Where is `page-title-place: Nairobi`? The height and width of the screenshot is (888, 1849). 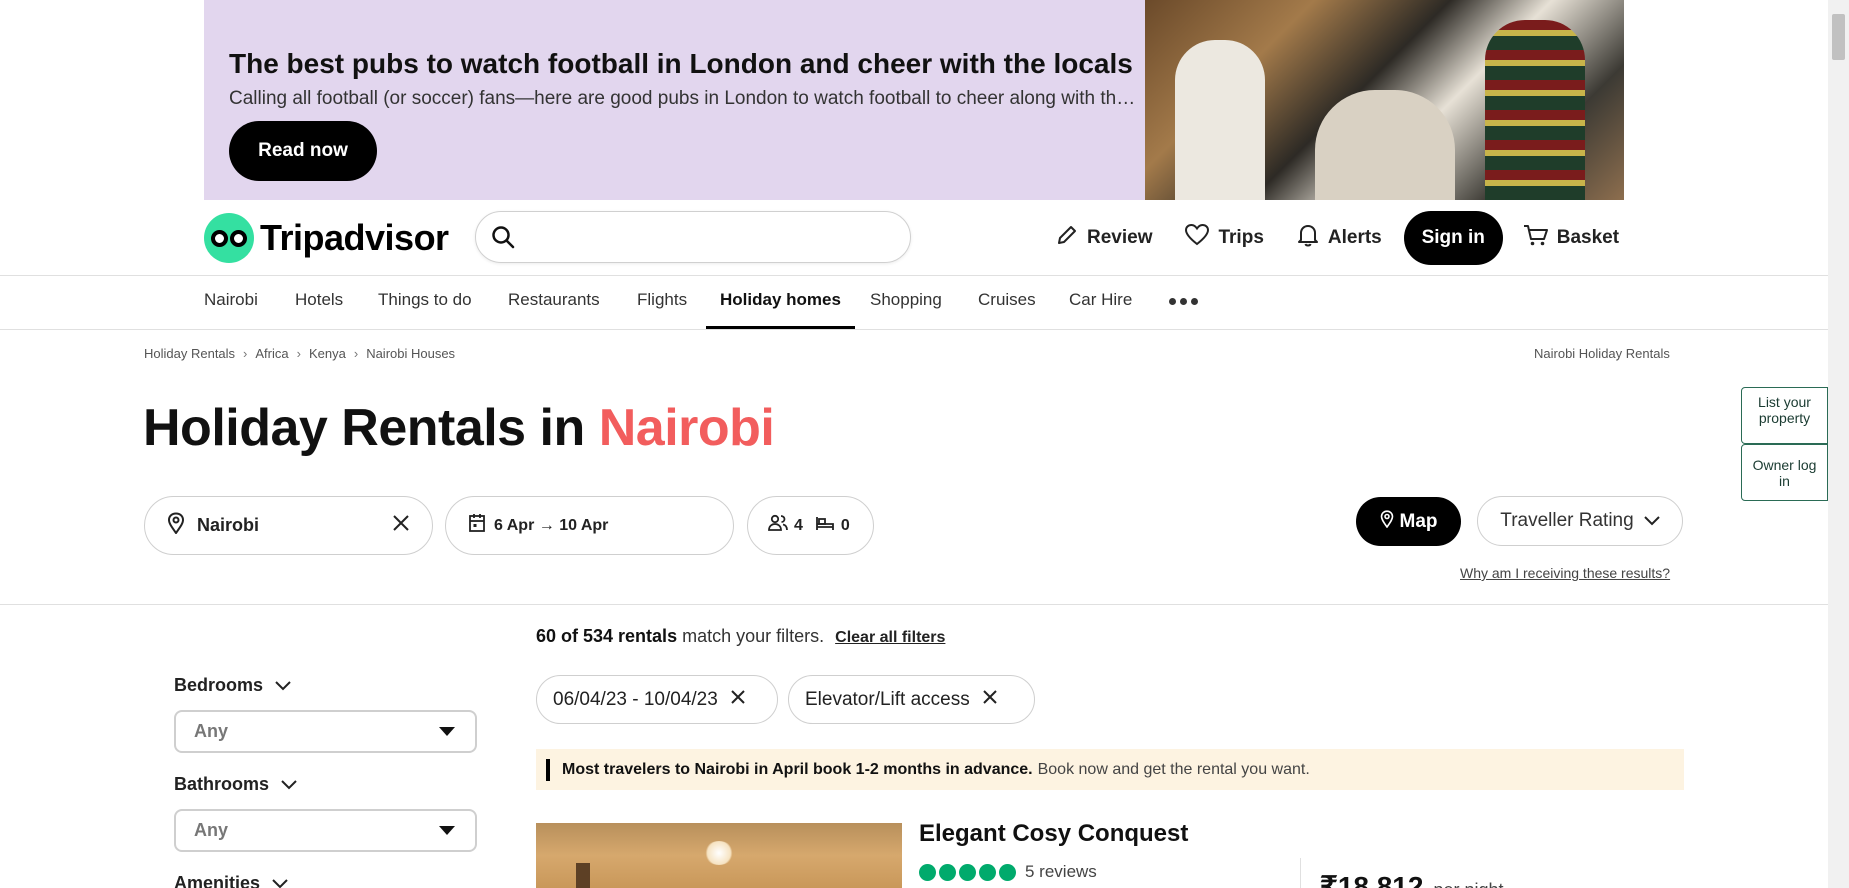
page-title-place: Nairobi is located at coordinates (686, 428).